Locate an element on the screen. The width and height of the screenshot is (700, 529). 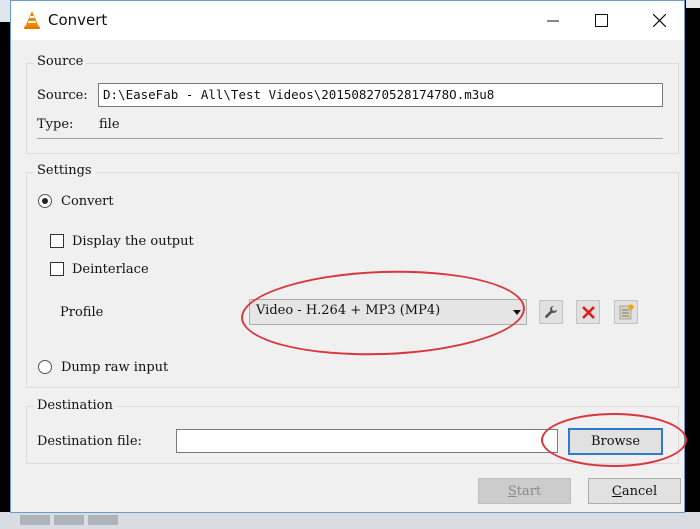
profile-combo: Video - H.264 + MP3 (MP4) is located at coordinates (388, 312).